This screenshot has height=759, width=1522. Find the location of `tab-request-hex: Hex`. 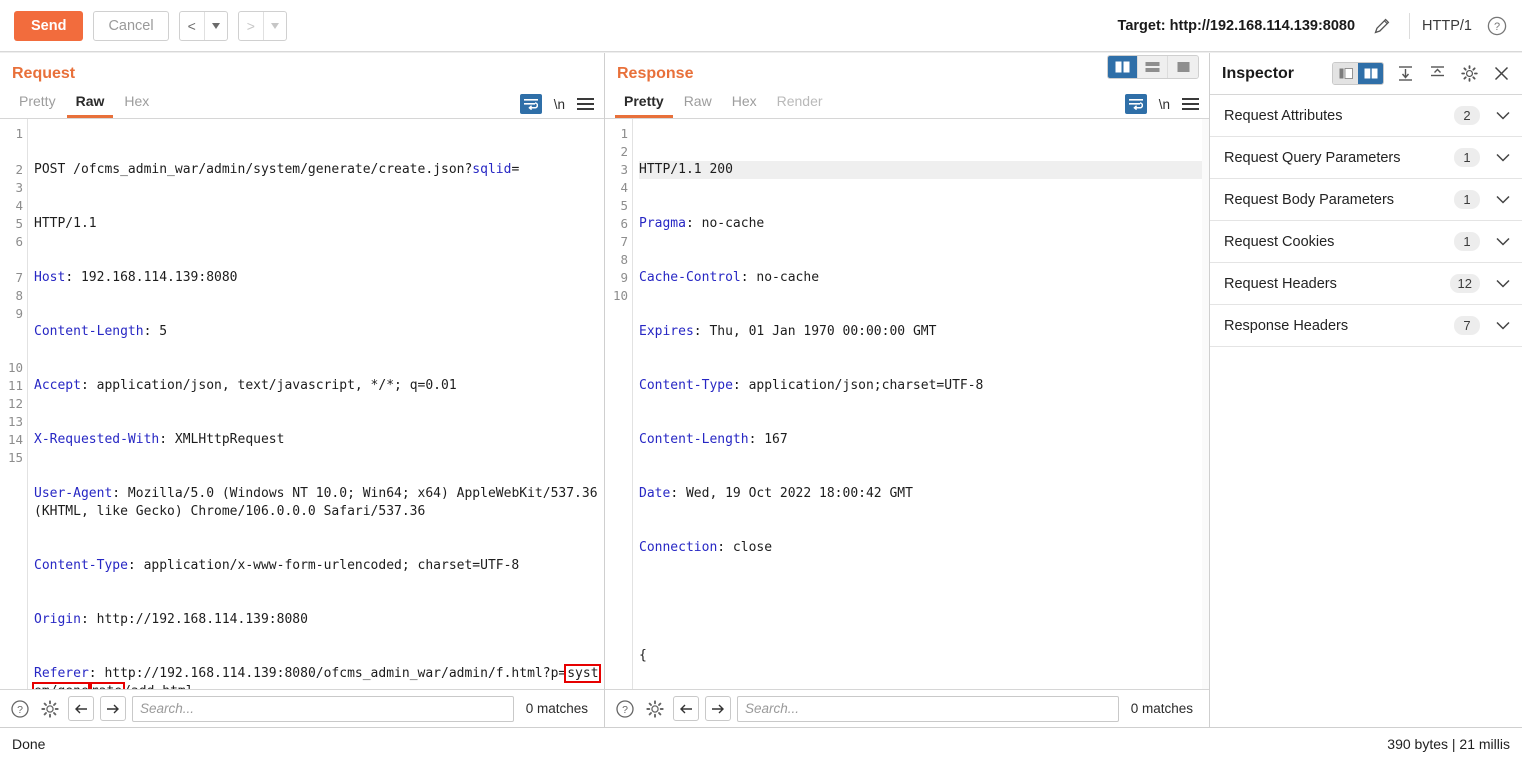

tab-request-hex: Hex is located at coordinates (136, 104).